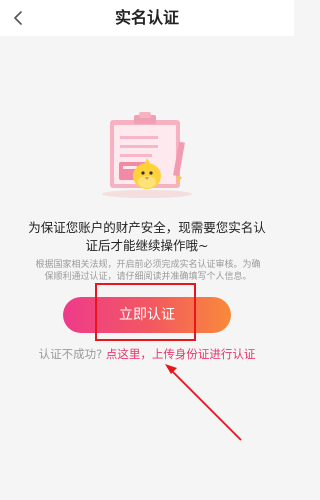  What do you see at coordinates (147, 227) in the screenshot?
I see `security-message-line-1: 为保证您账户的财产安全，现需要您实名认` at bounding box center [147, 227].